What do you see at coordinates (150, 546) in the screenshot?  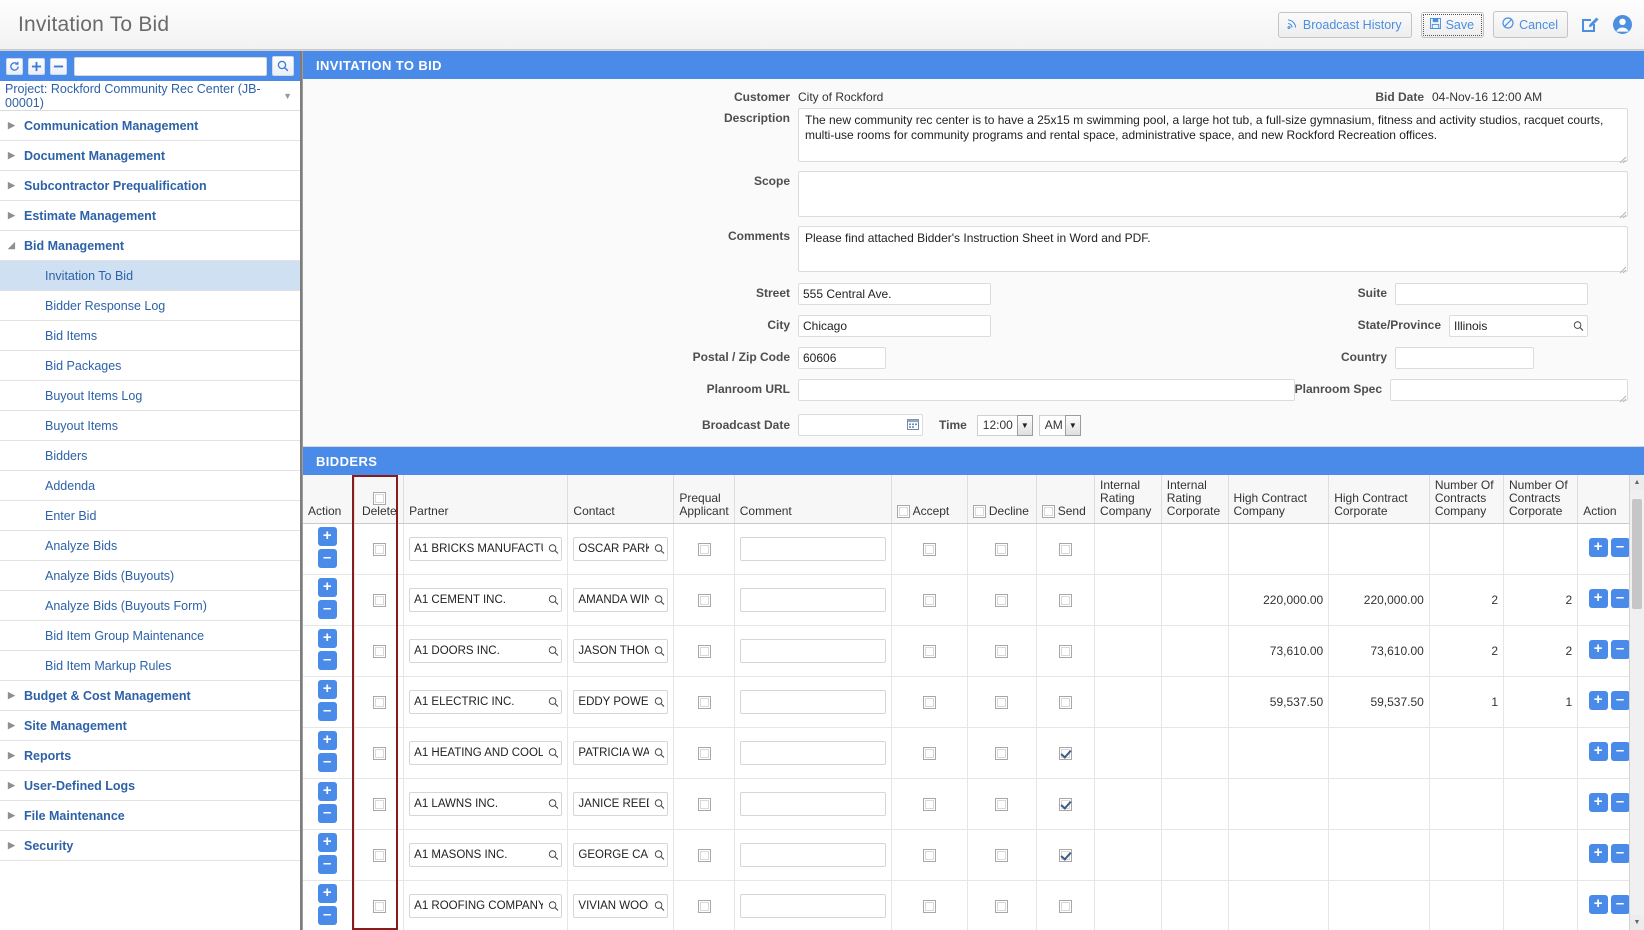 I see `sidebar-item-analyze-bids: Analyze Bids` at bounding box center [150, 546].